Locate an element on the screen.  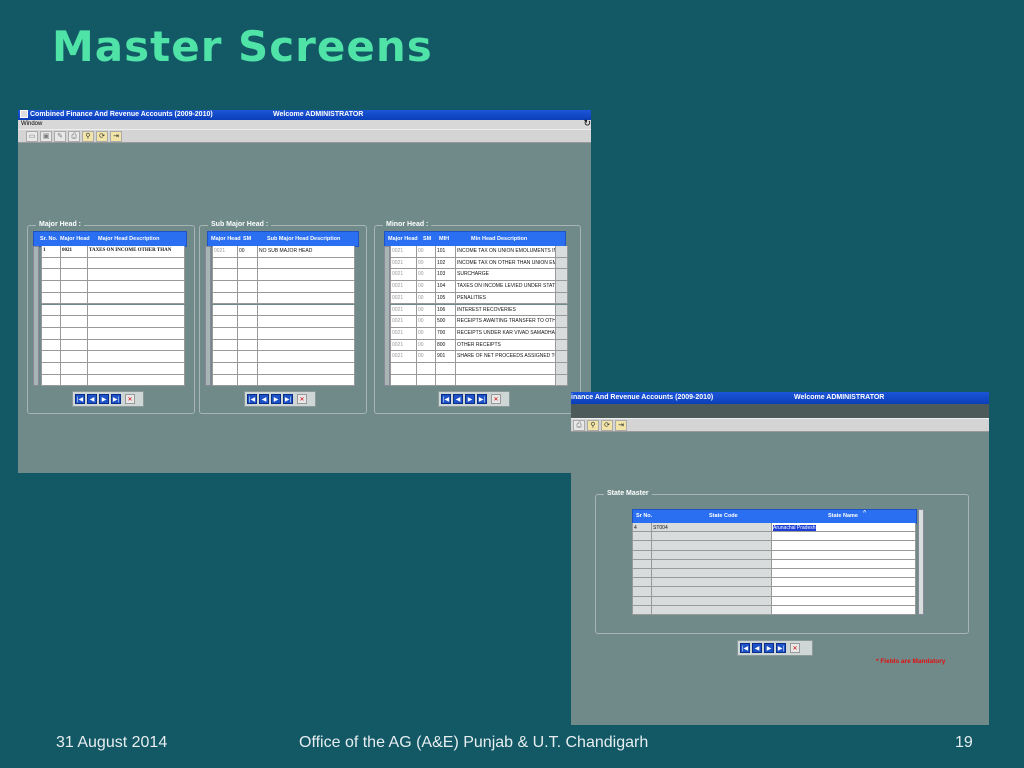
first-record-icon: |◀ is located at coordinates (80, 399).